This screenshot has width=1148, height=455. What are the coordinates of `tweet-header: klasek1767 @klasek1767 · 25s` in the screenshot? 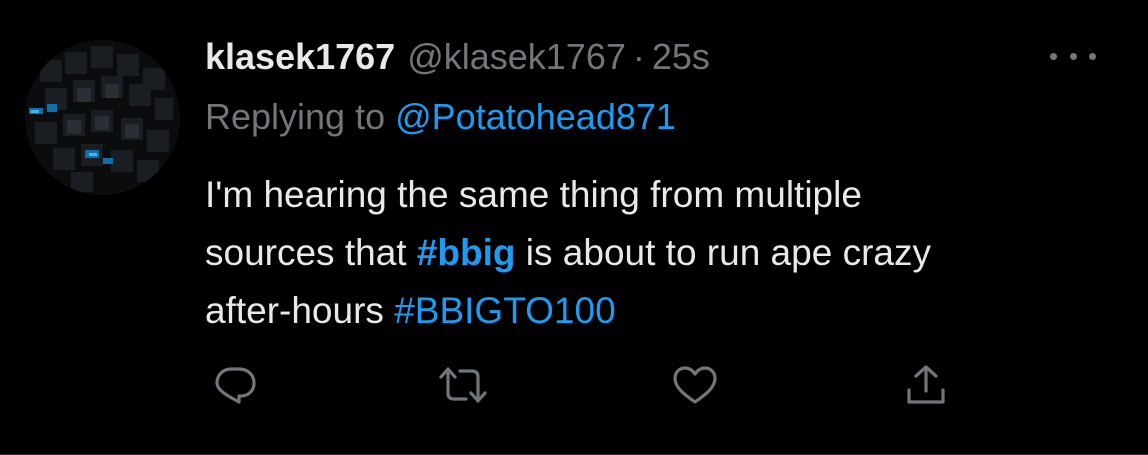 It's located at (457, 59).